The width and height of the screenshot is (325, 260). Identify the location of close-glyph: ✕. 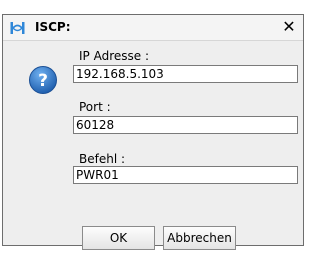
(289, 26).